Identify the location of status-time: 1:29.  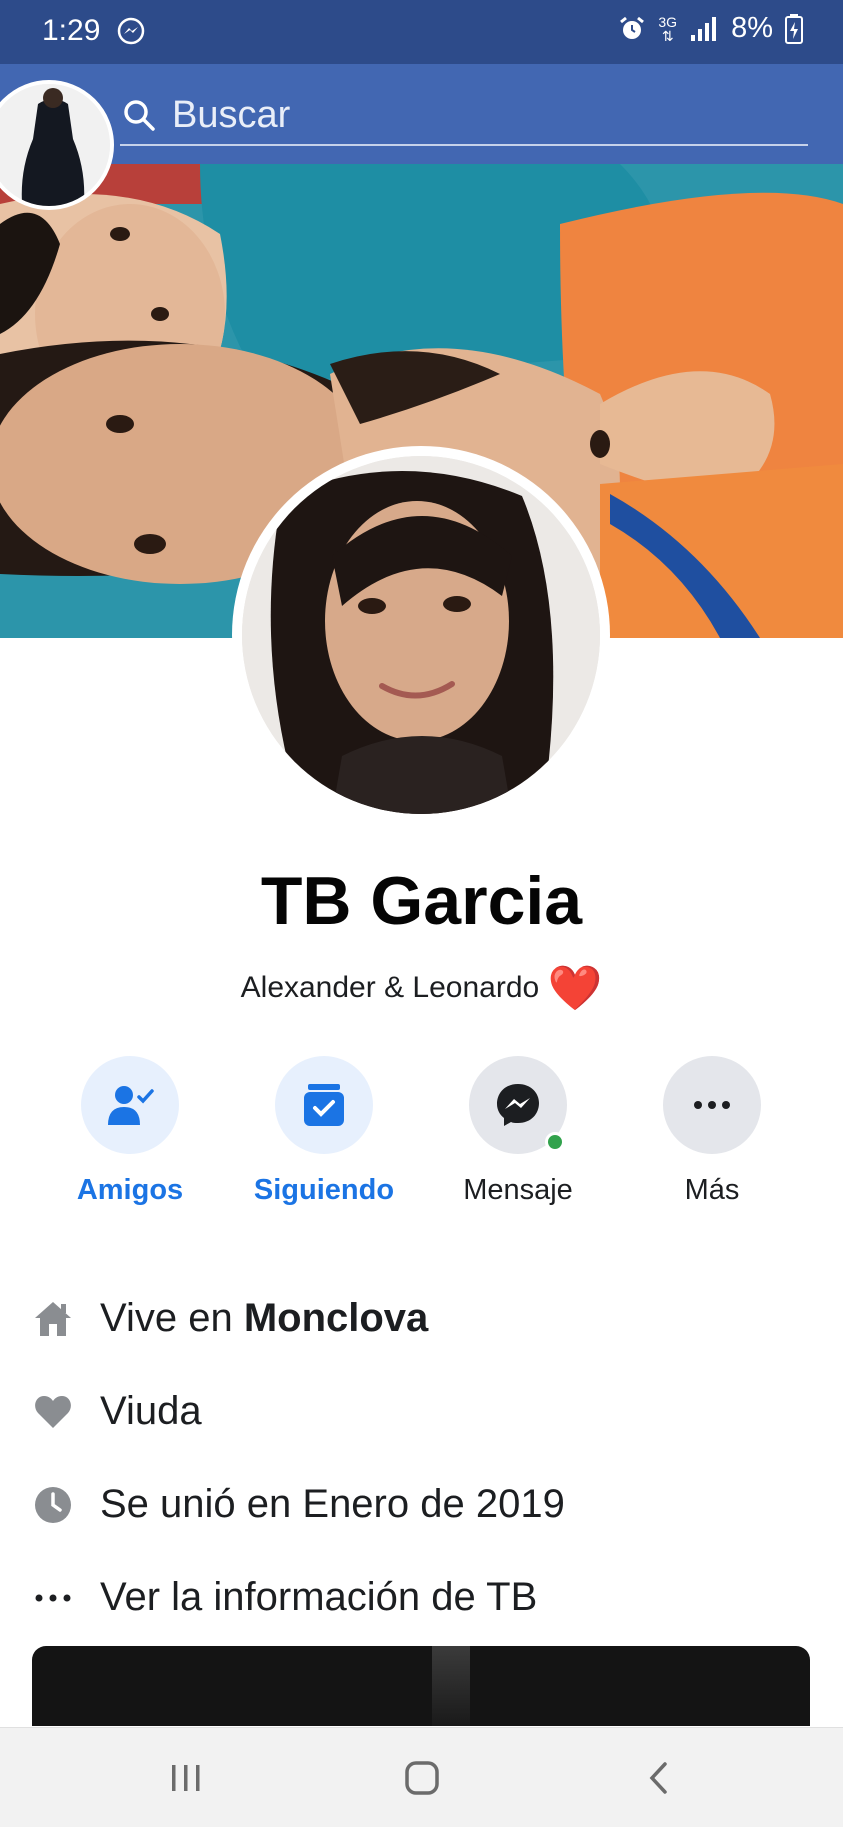
(71, 30).